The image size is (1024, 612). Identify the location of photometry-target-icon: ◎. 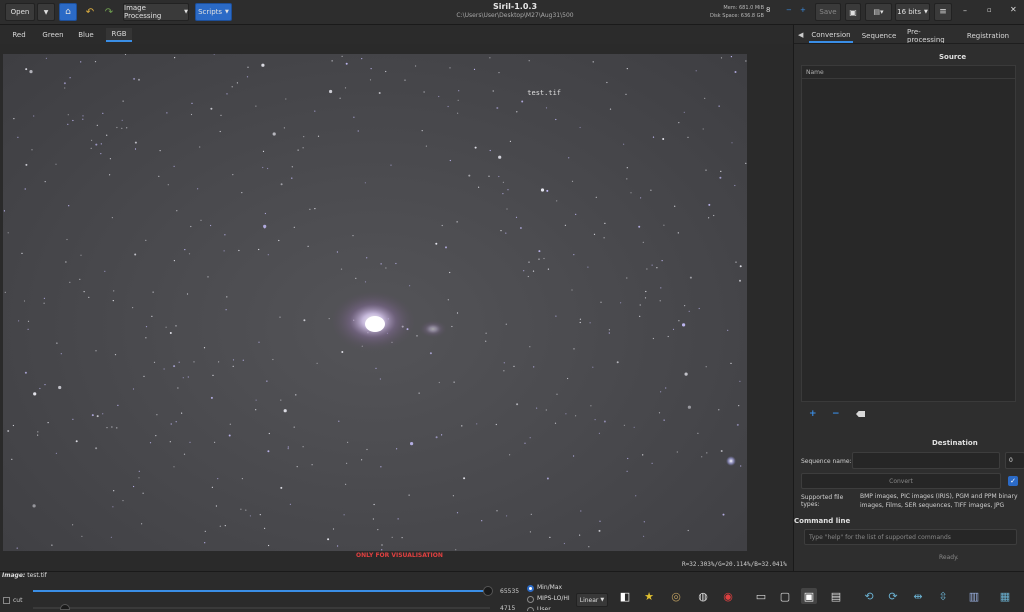
(676, 596).